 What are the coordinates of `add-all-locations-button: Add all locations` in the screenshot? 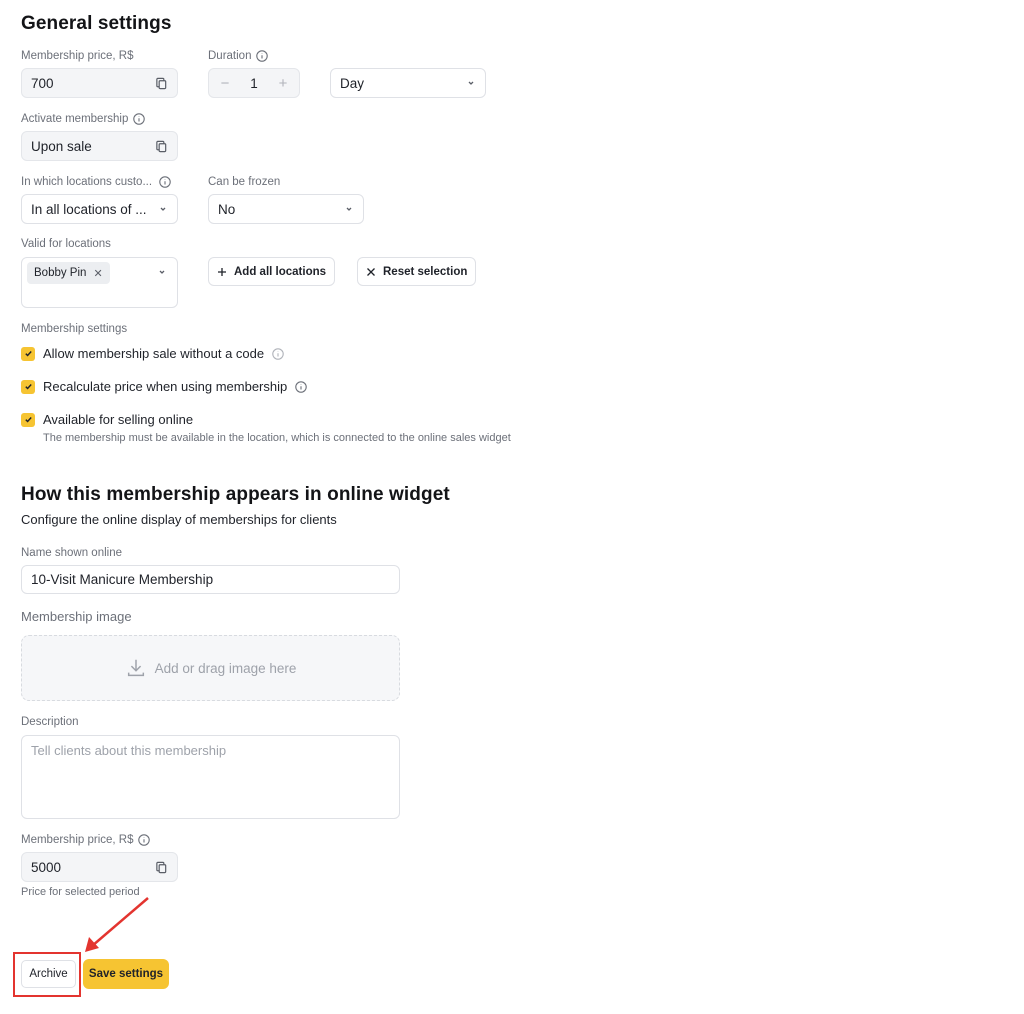 It's located at (272, 271).